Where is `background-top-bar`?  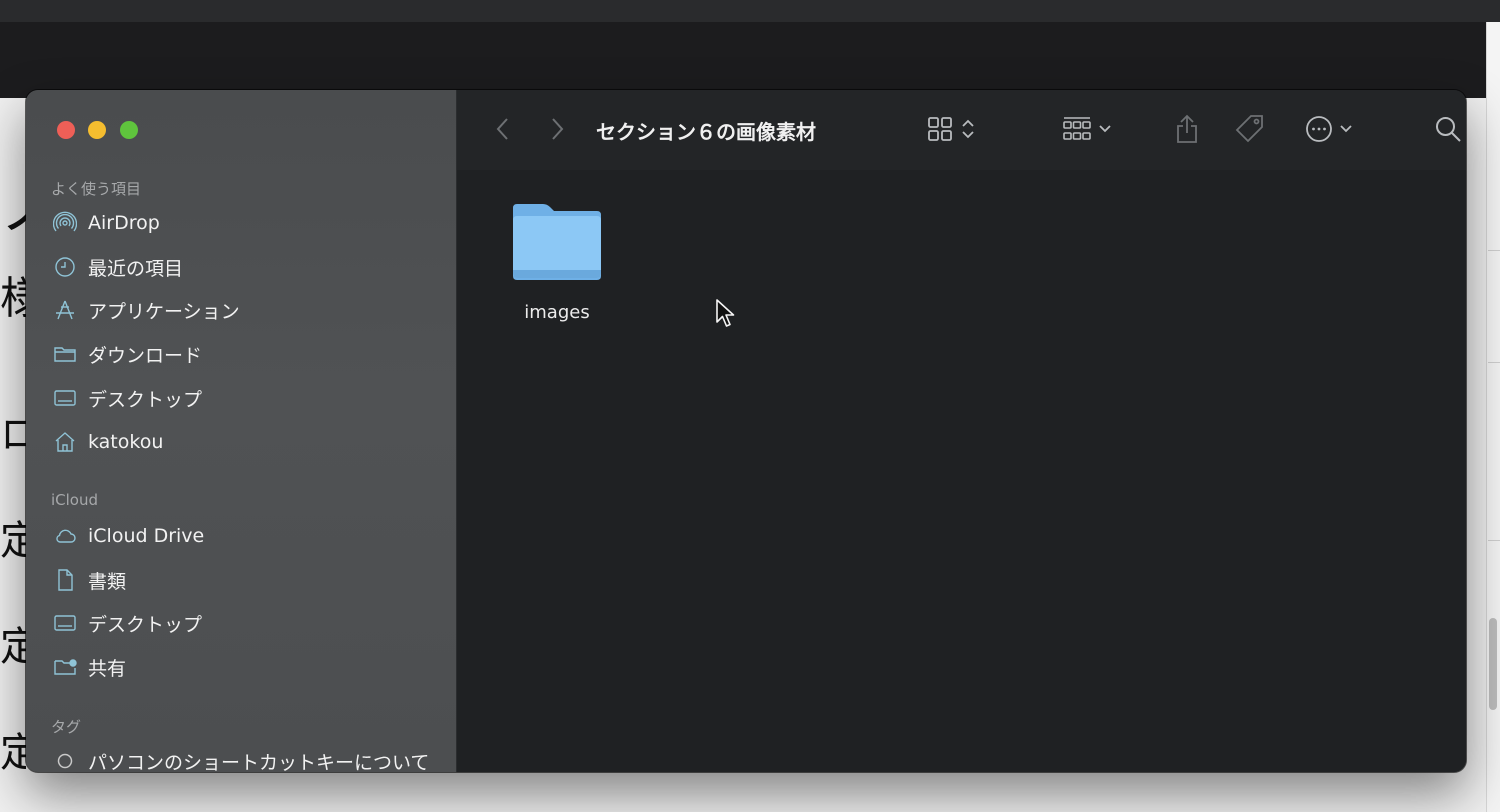 background-top-bar is located at coordinates (750, 11).